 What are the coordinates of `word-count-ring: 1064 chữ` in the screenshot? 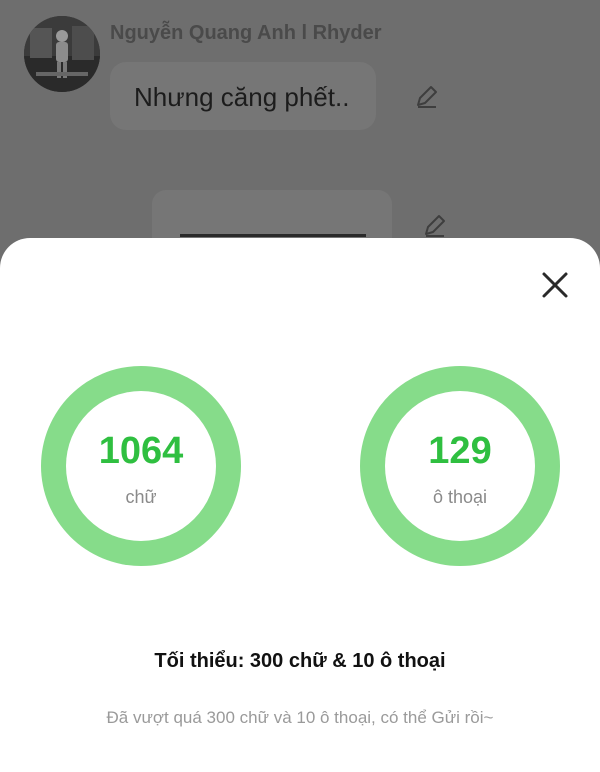 It's located at (141, 466).